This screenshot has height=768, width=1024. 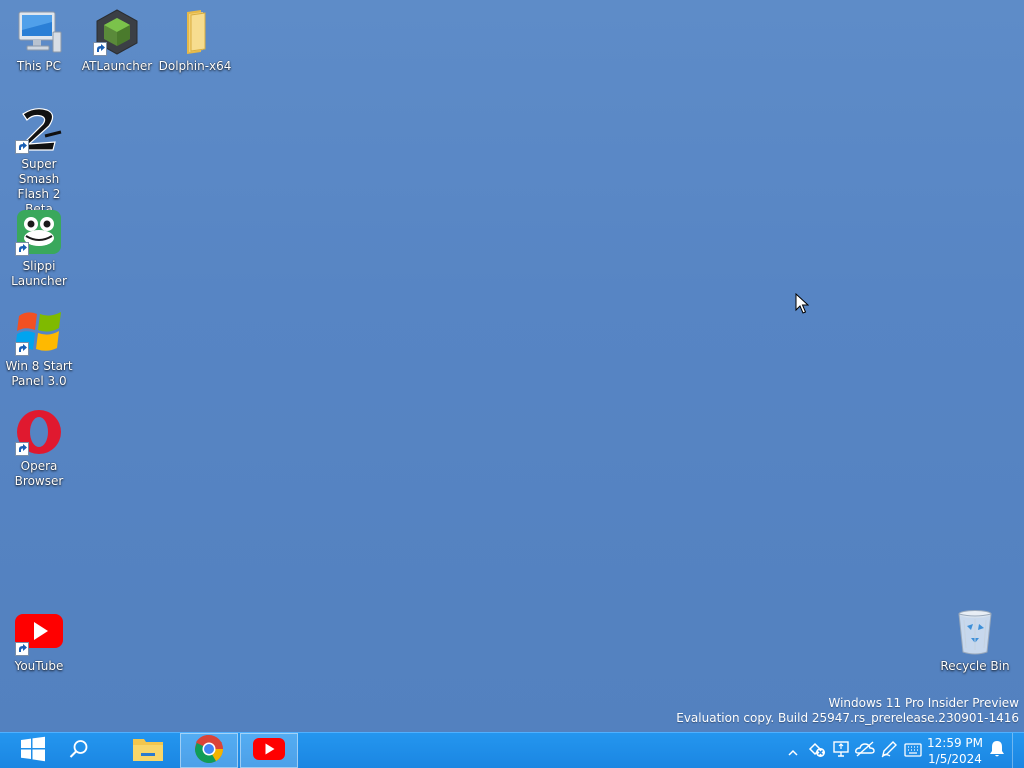 I want to click on start-button, so click(x=33, y=750).